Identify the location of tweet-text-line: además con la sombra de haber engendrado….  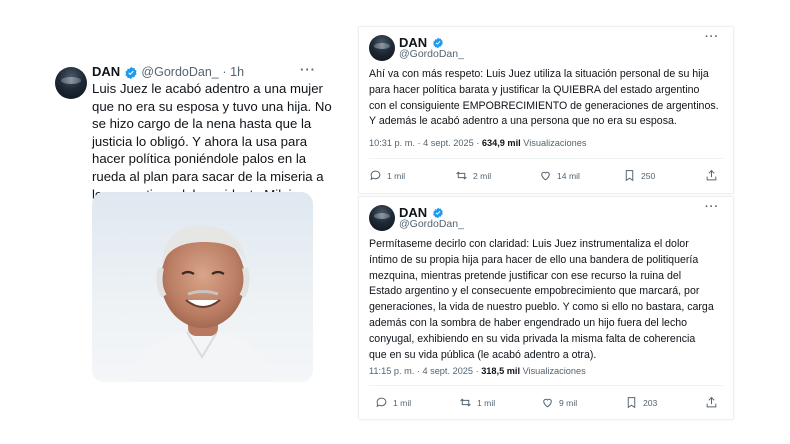
(528, 322).